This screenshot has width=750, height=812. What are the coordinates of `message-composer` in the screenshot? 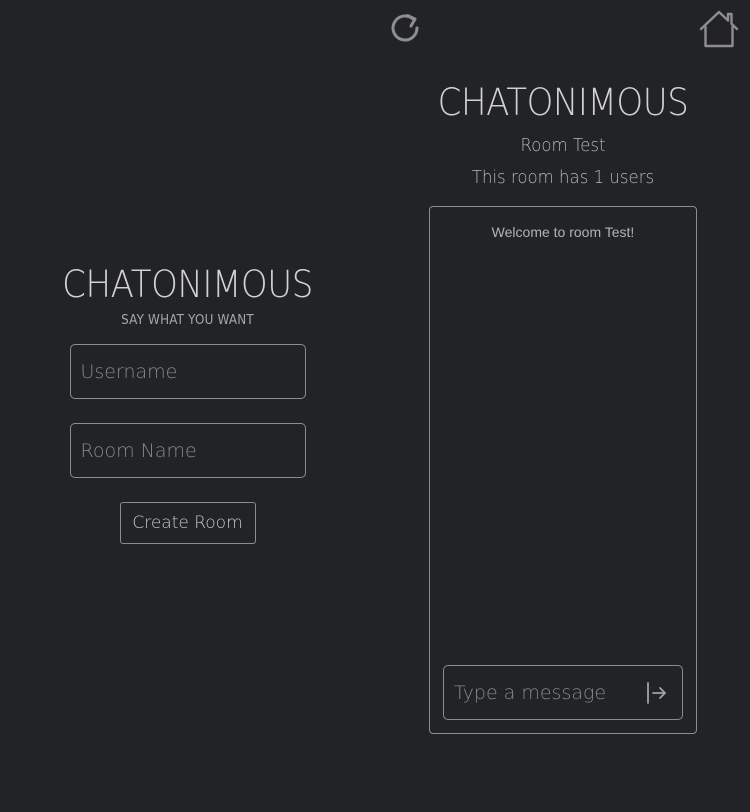 It's located at (563, 692).